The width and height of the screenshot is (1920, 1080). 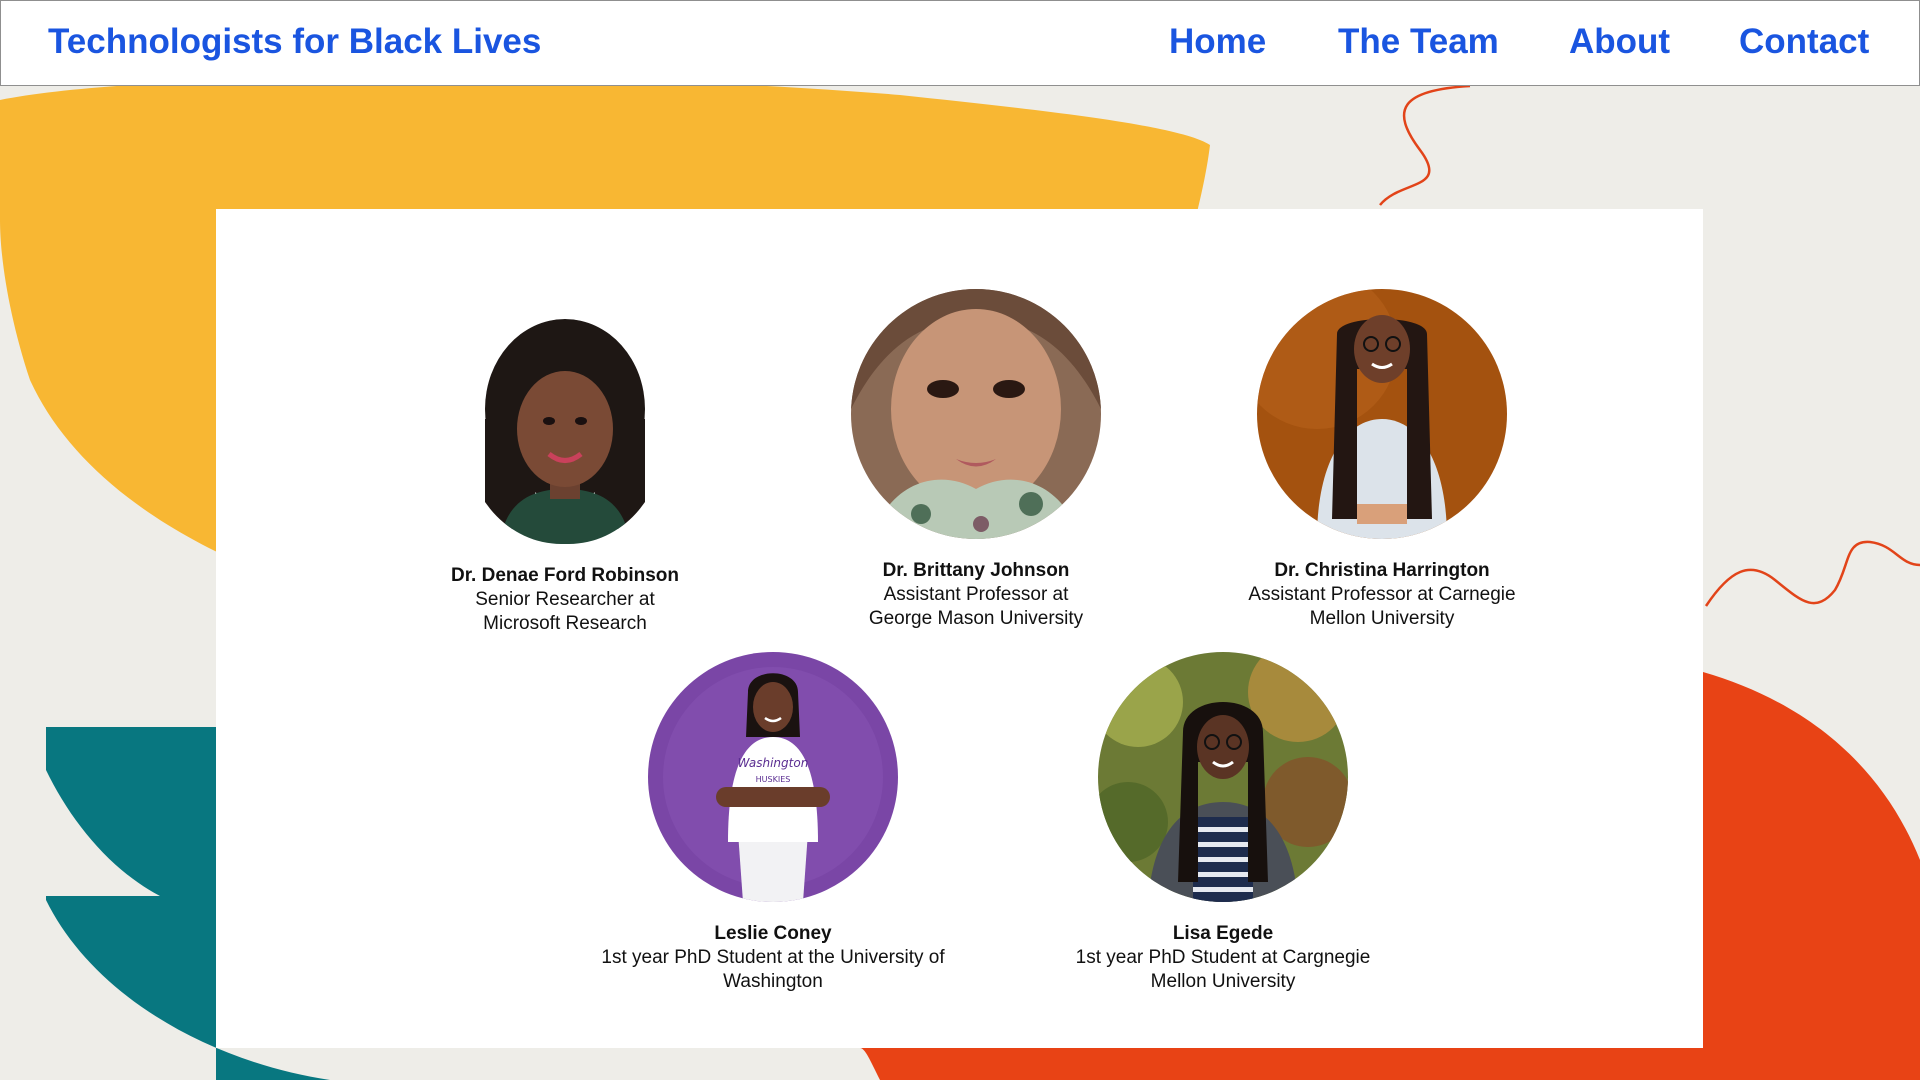 I want to click on red-squiggle-right, so click(x=1812, y=573).